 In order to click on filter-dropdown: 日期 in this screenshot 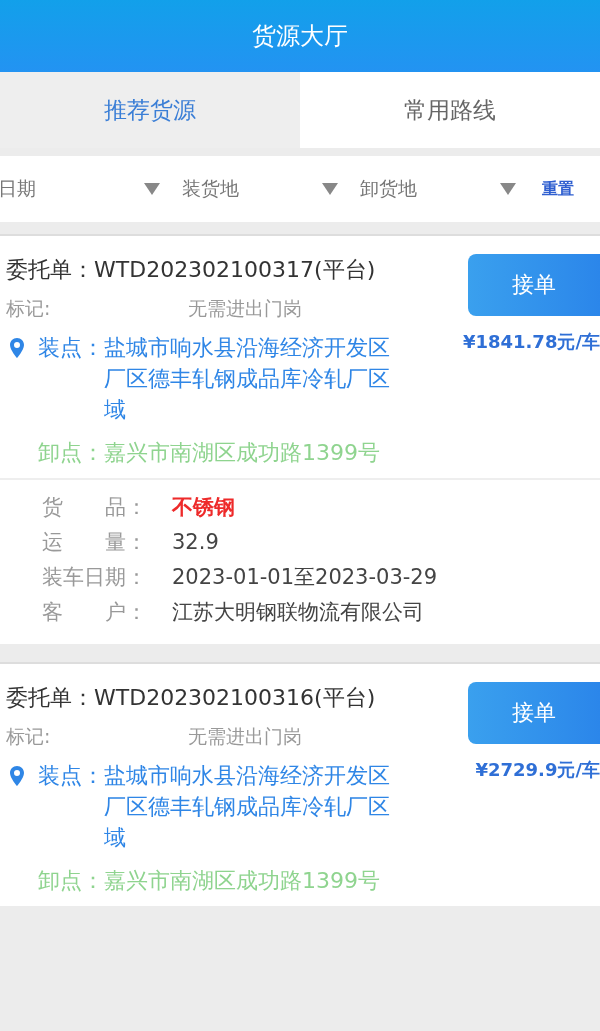, I will do `click(84, 189)`.